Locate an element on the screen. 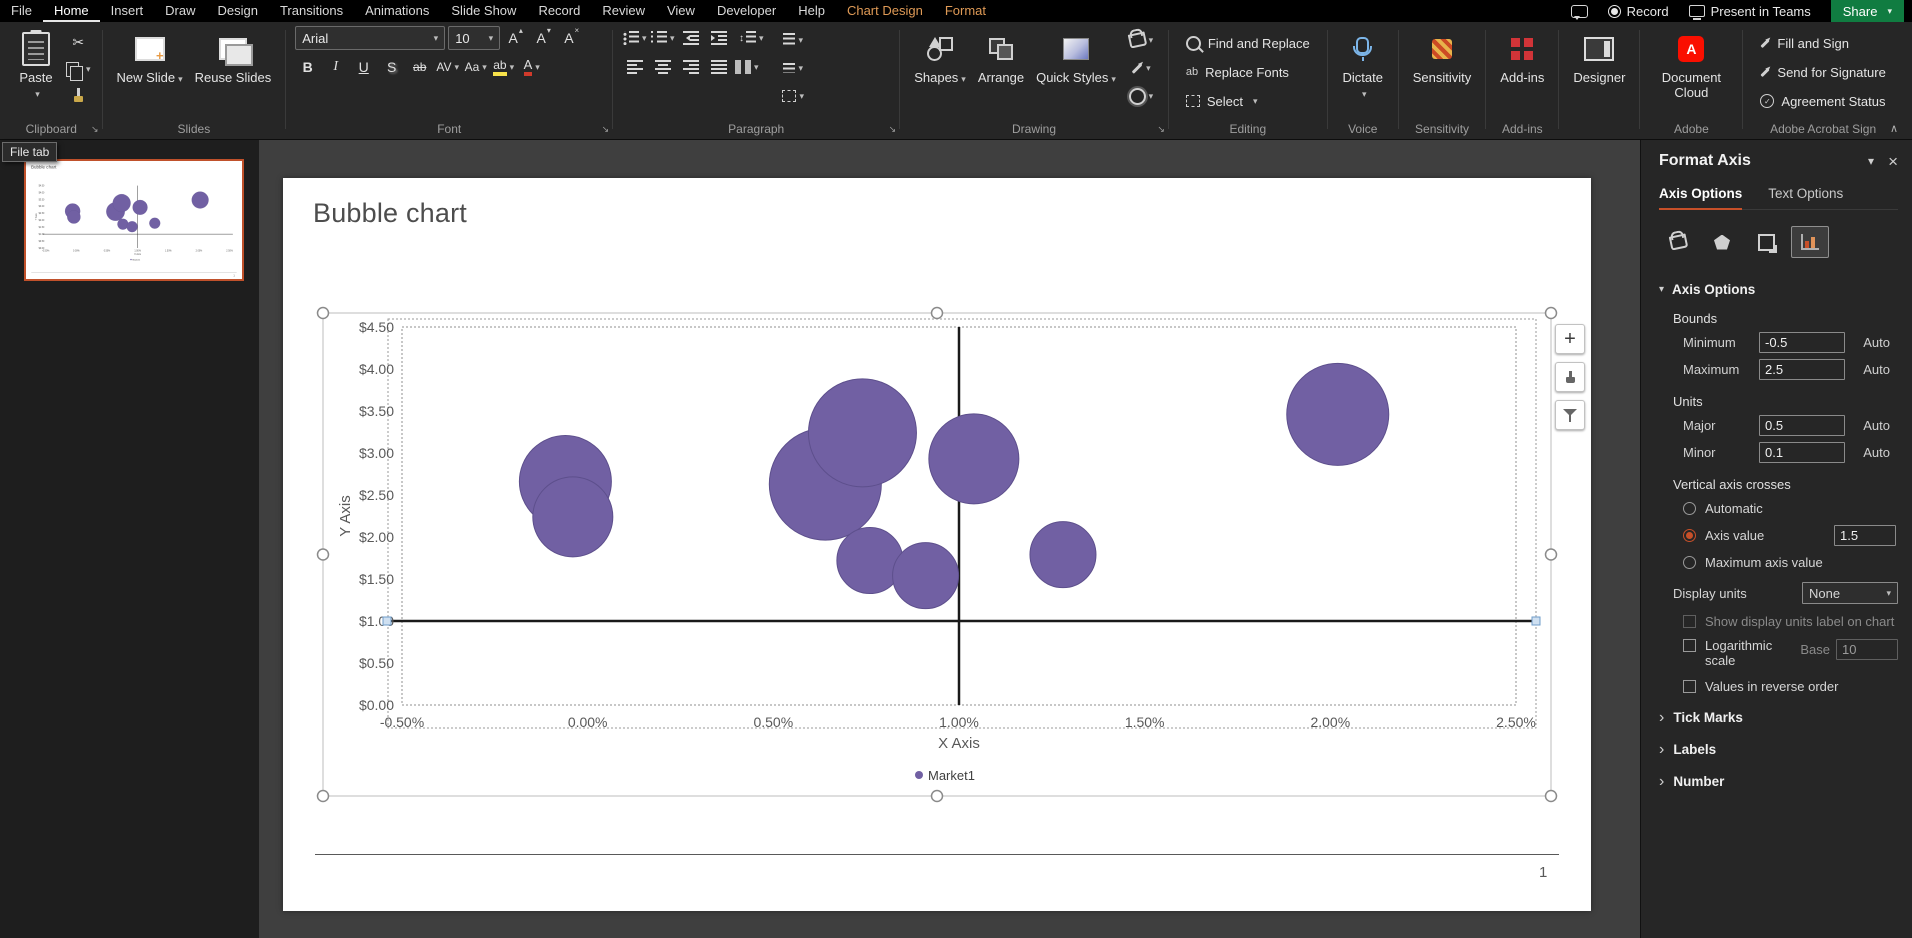 The height and width of the screenshot is (938, 1912). italic-button: I is located at coordinates (335, 67).